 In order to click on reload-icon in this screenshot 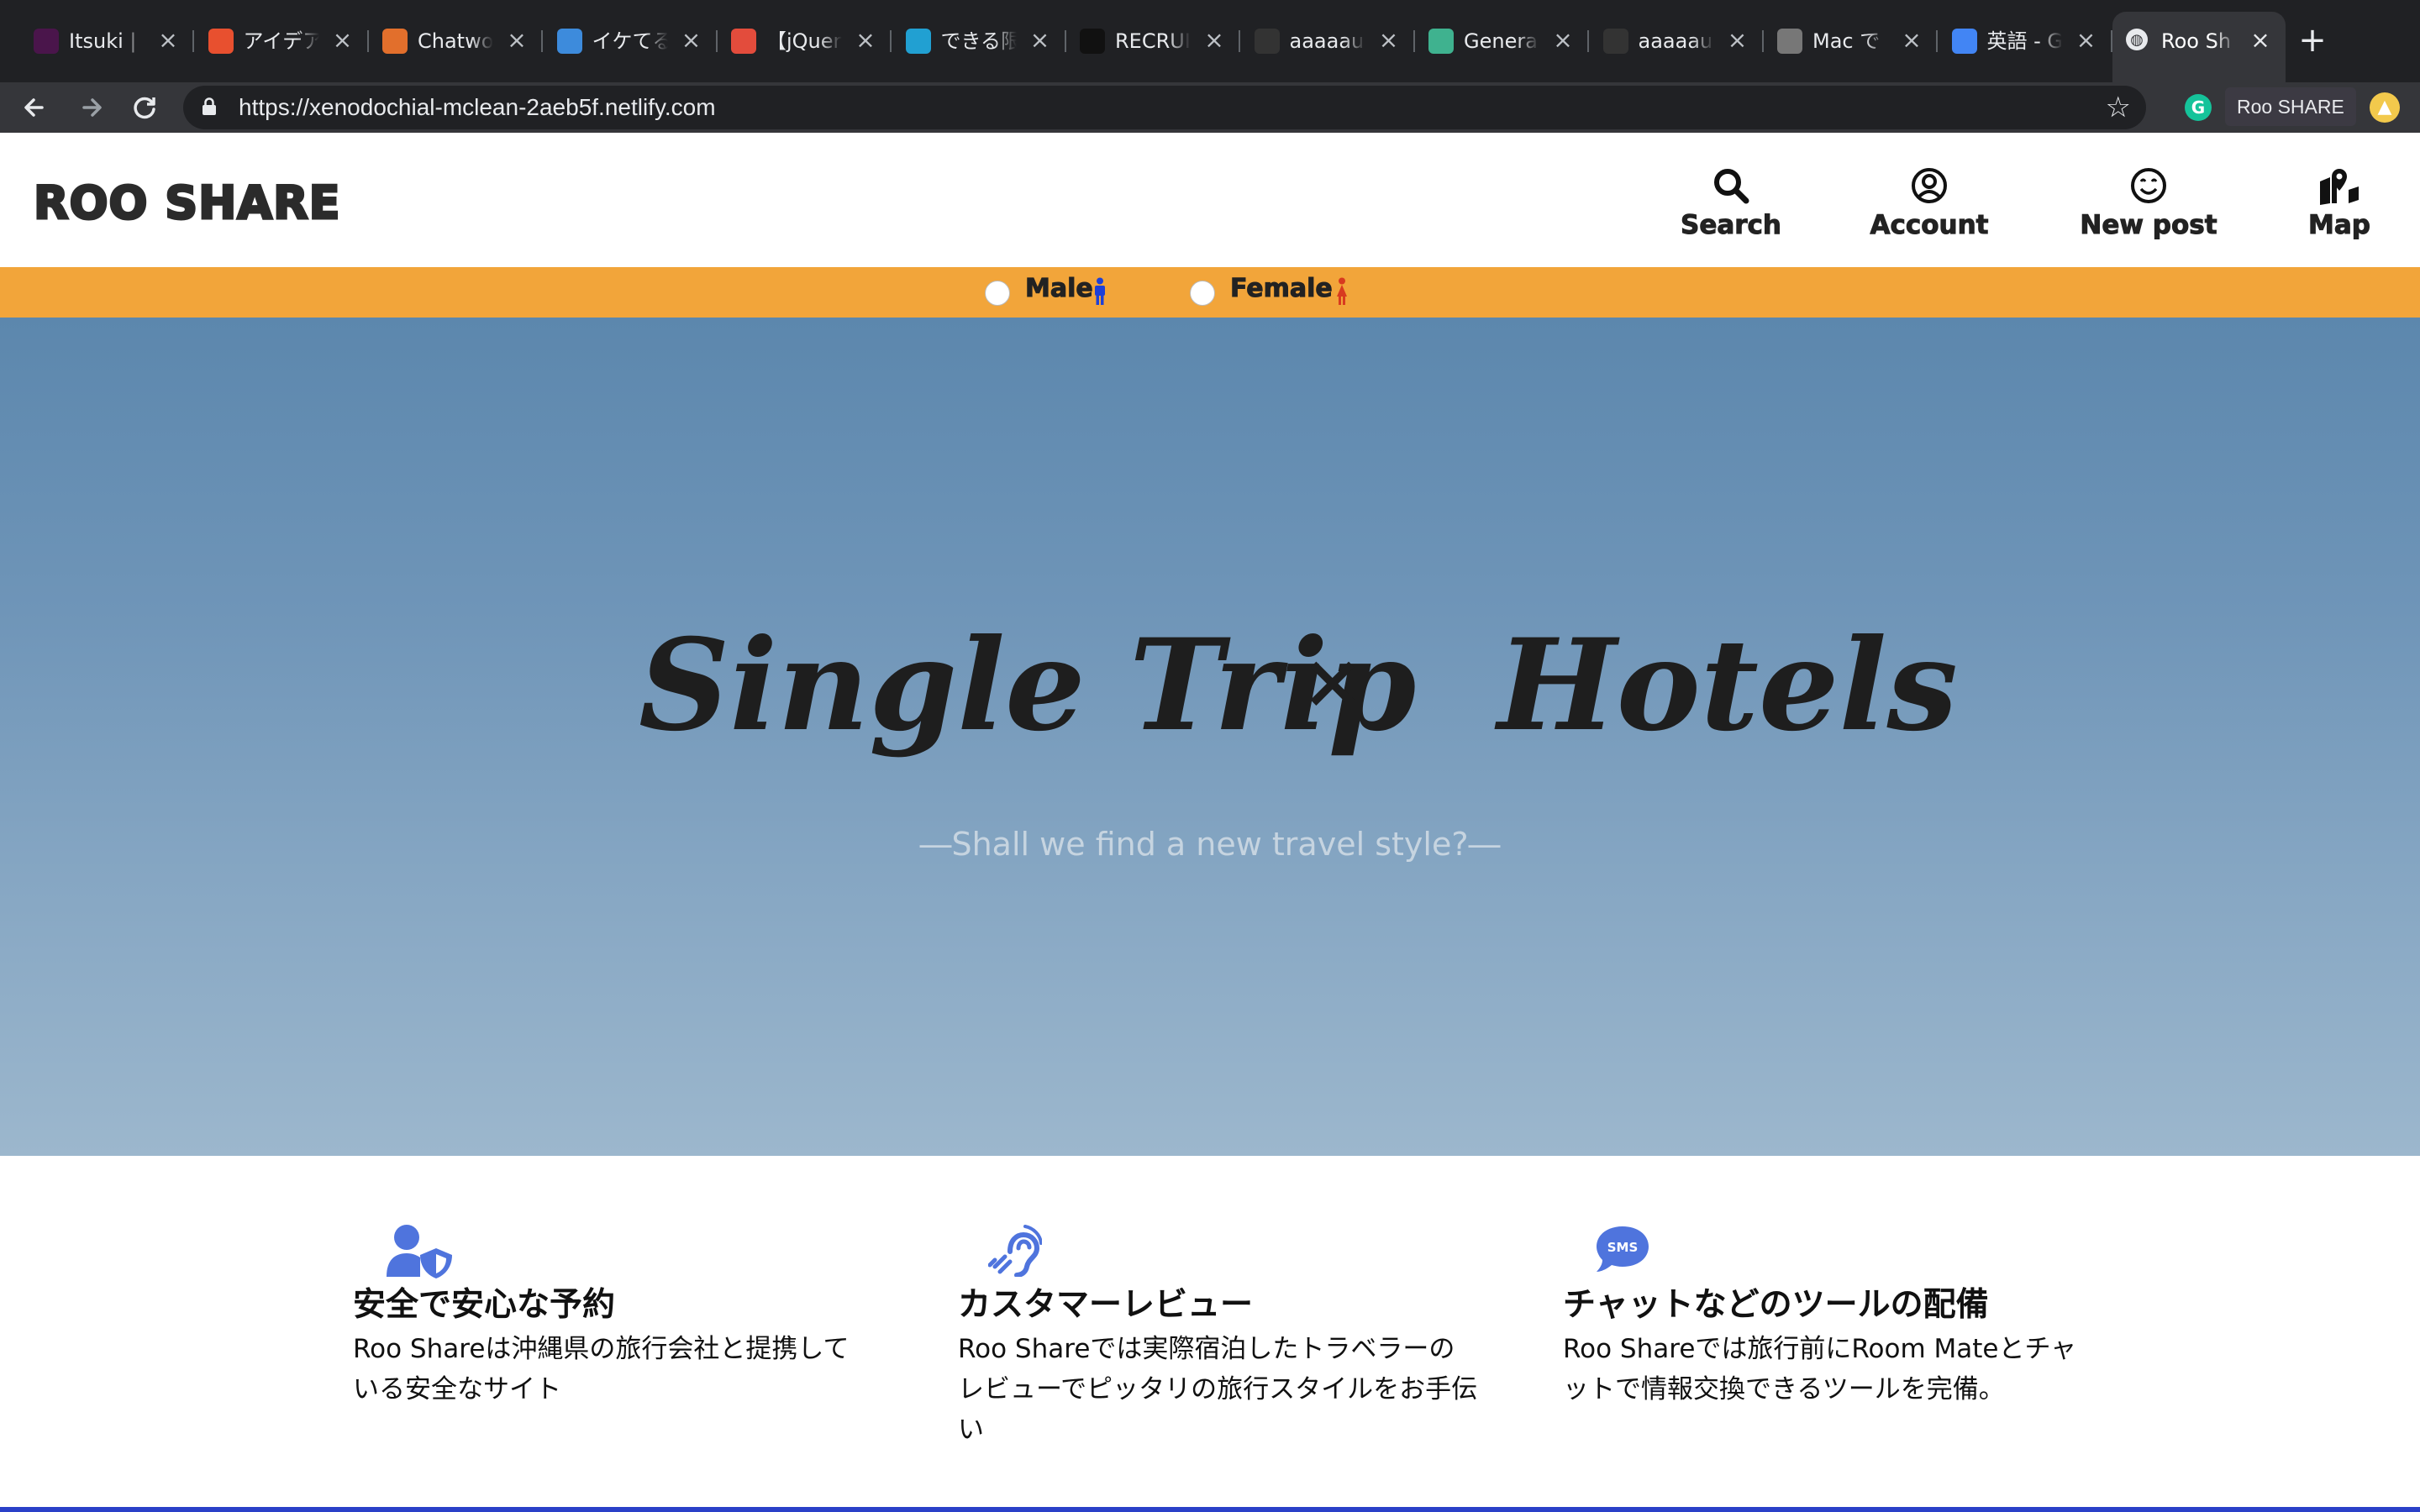, I will do `click(144, 108)`.